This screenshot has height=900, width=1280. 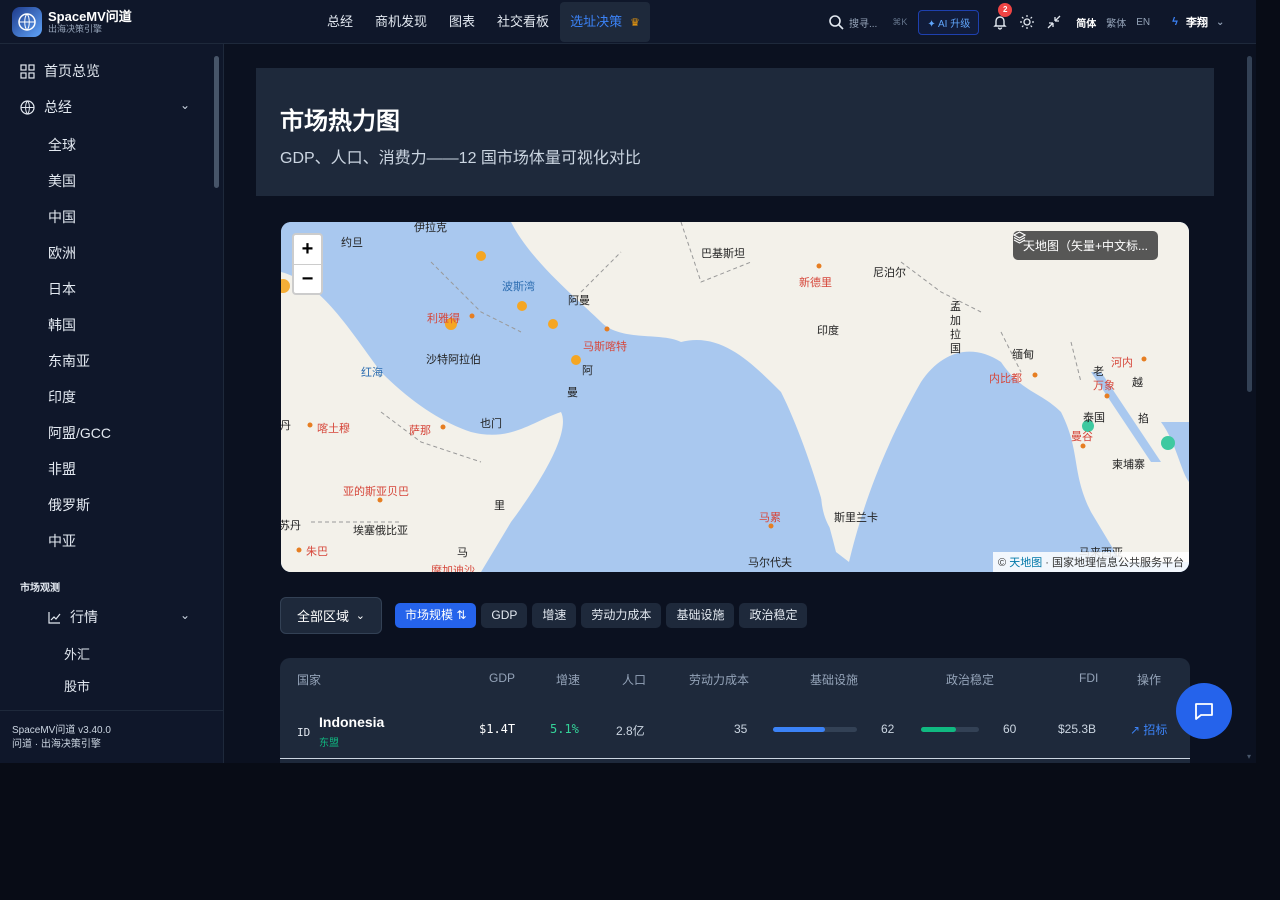 What do you see at coordinates (90, 16) in the screenshot?
I see `brand-name: SpaceMV问道` at bounding box center [90, 16].